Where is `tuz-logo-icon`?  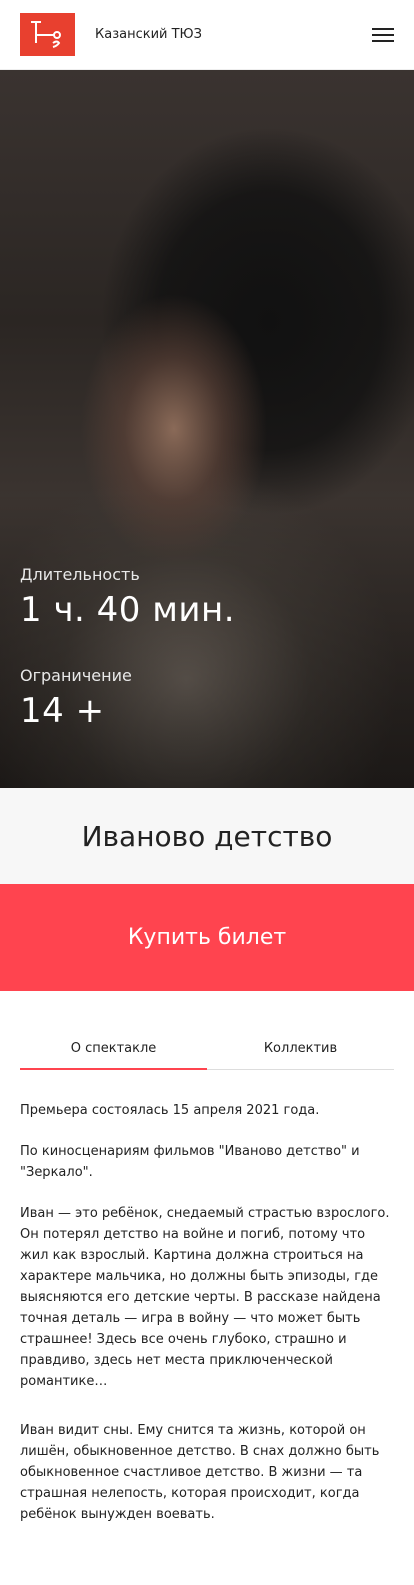 tuz-logo-icon is located at coordinates (46, 34).